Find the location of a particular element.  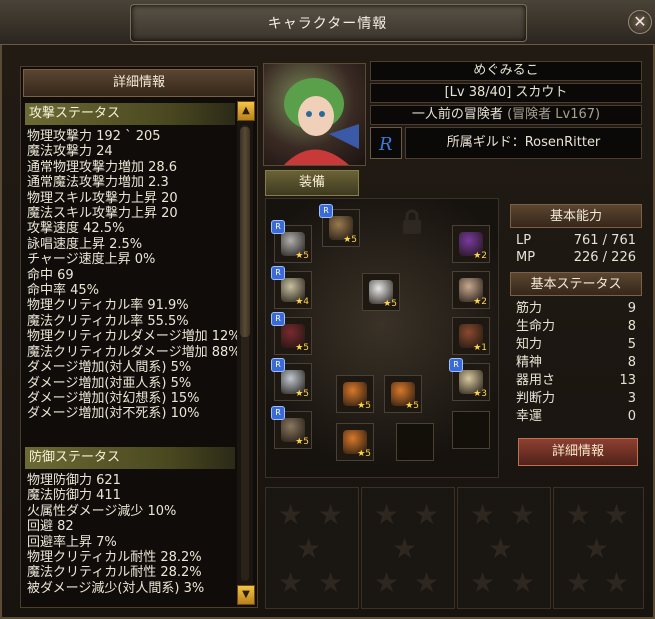

defense-stat-row: 火属性ダメージ減少 10% is located at coordinates (102, 511).